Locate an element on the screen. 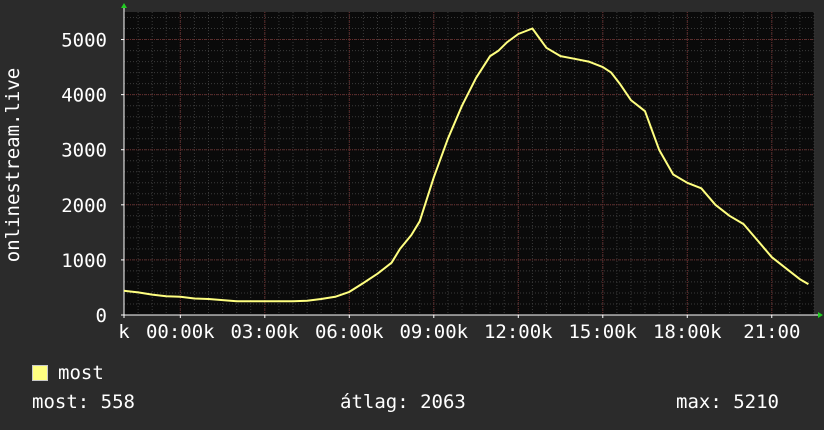  legend-label: most is located at coordinates (81, 373).